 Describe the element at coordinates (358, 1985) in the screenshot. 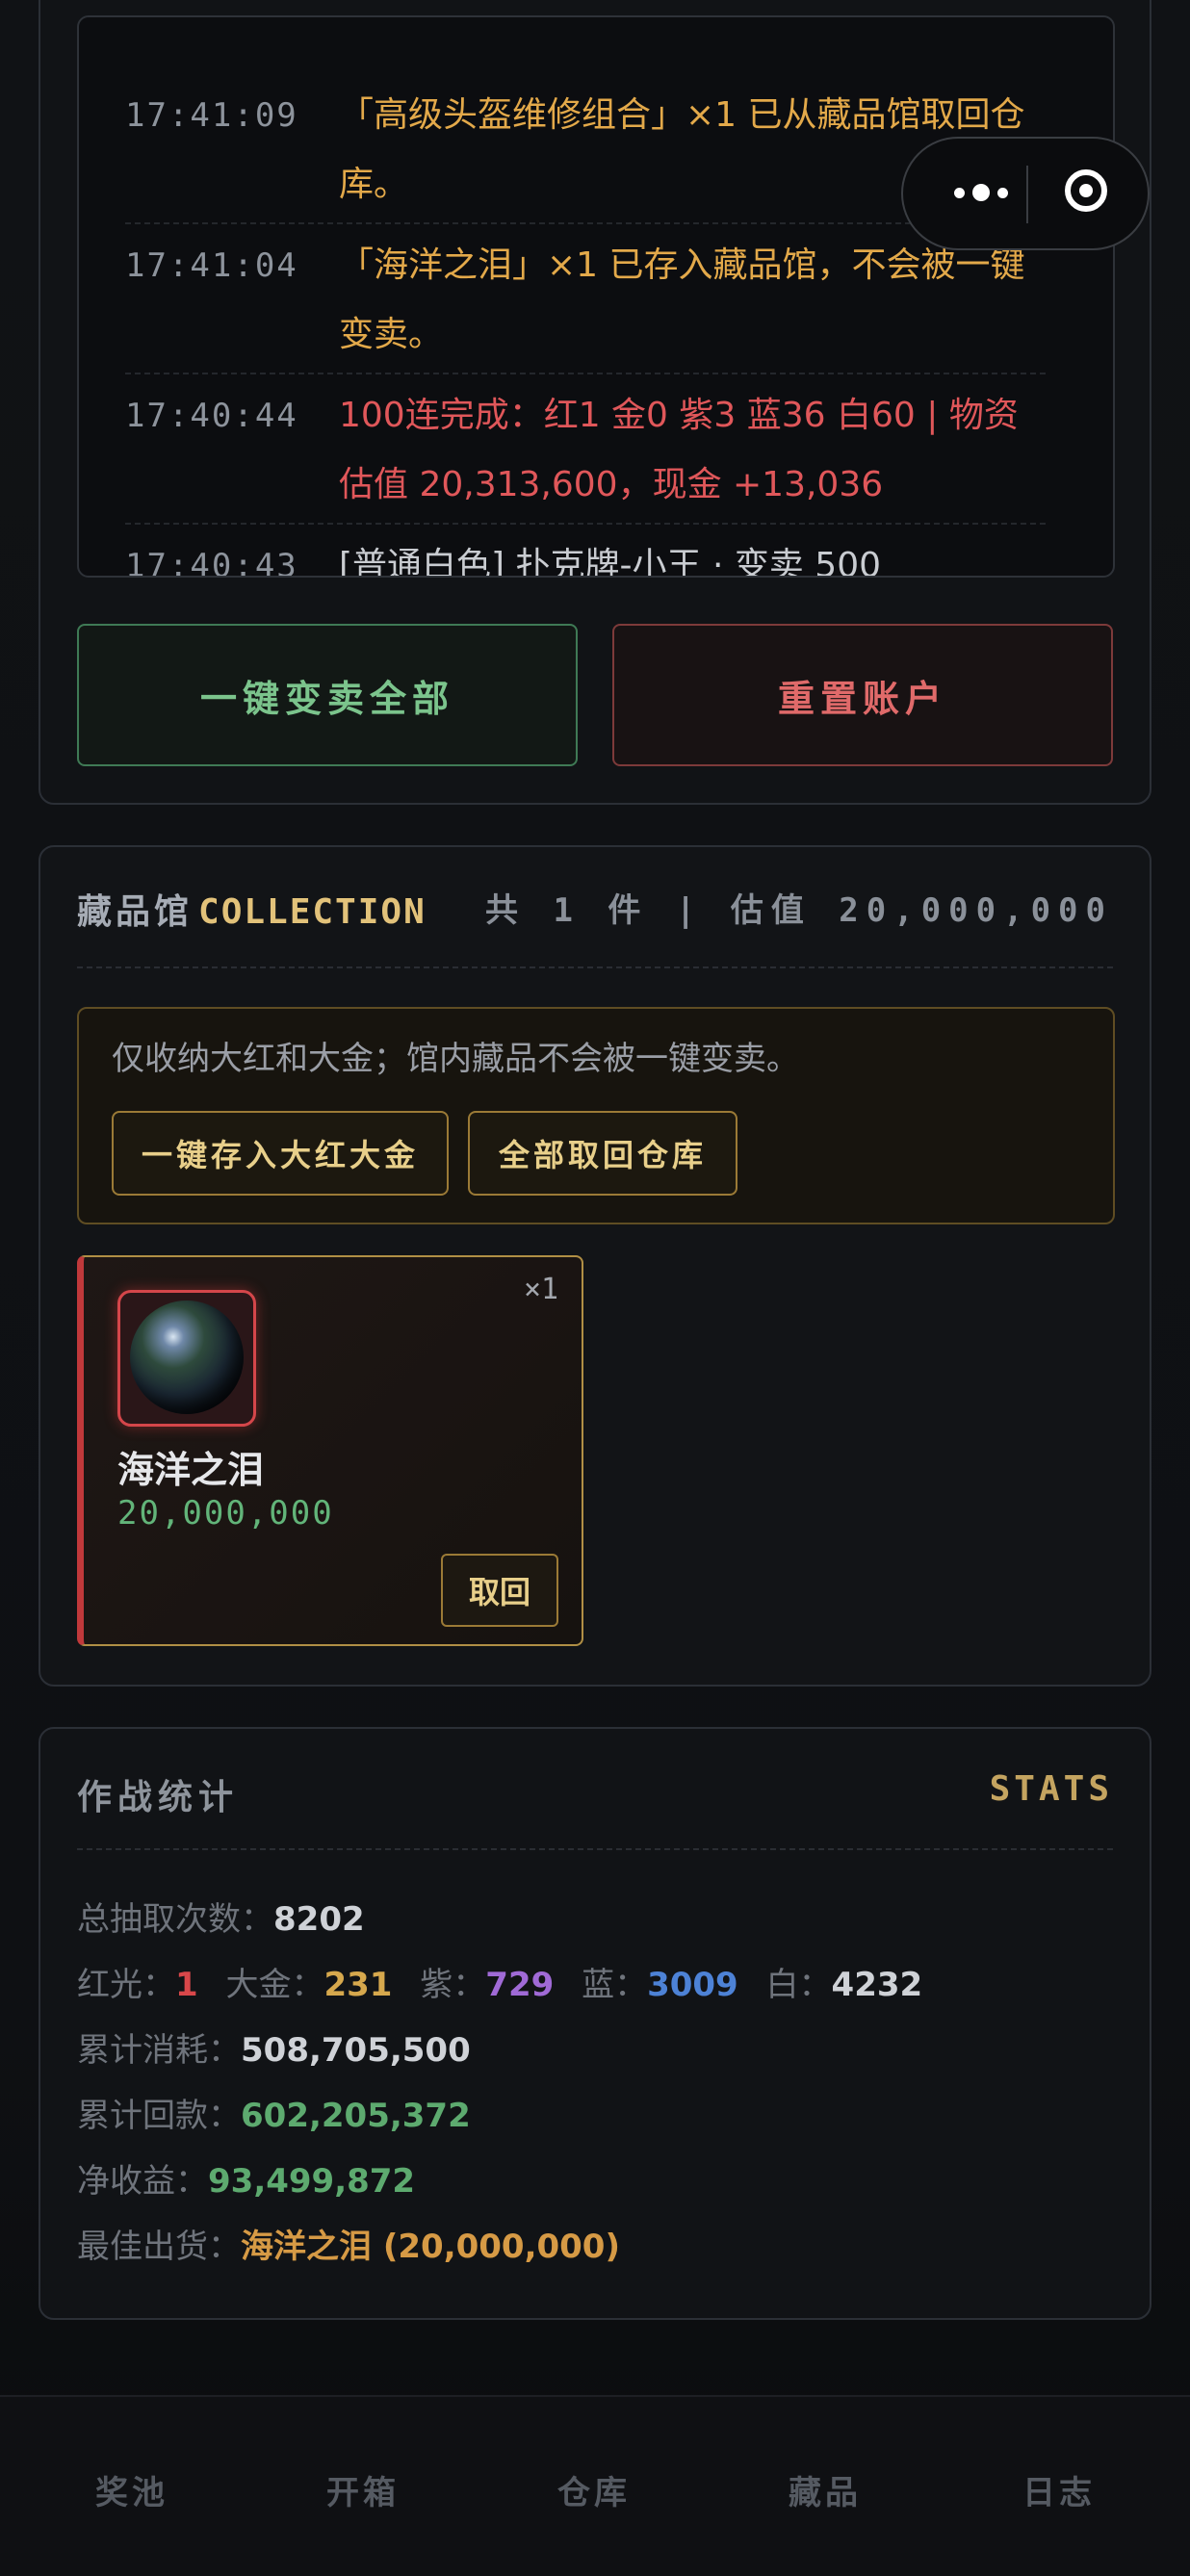

I see `stat-gold-value: 231` at that location.